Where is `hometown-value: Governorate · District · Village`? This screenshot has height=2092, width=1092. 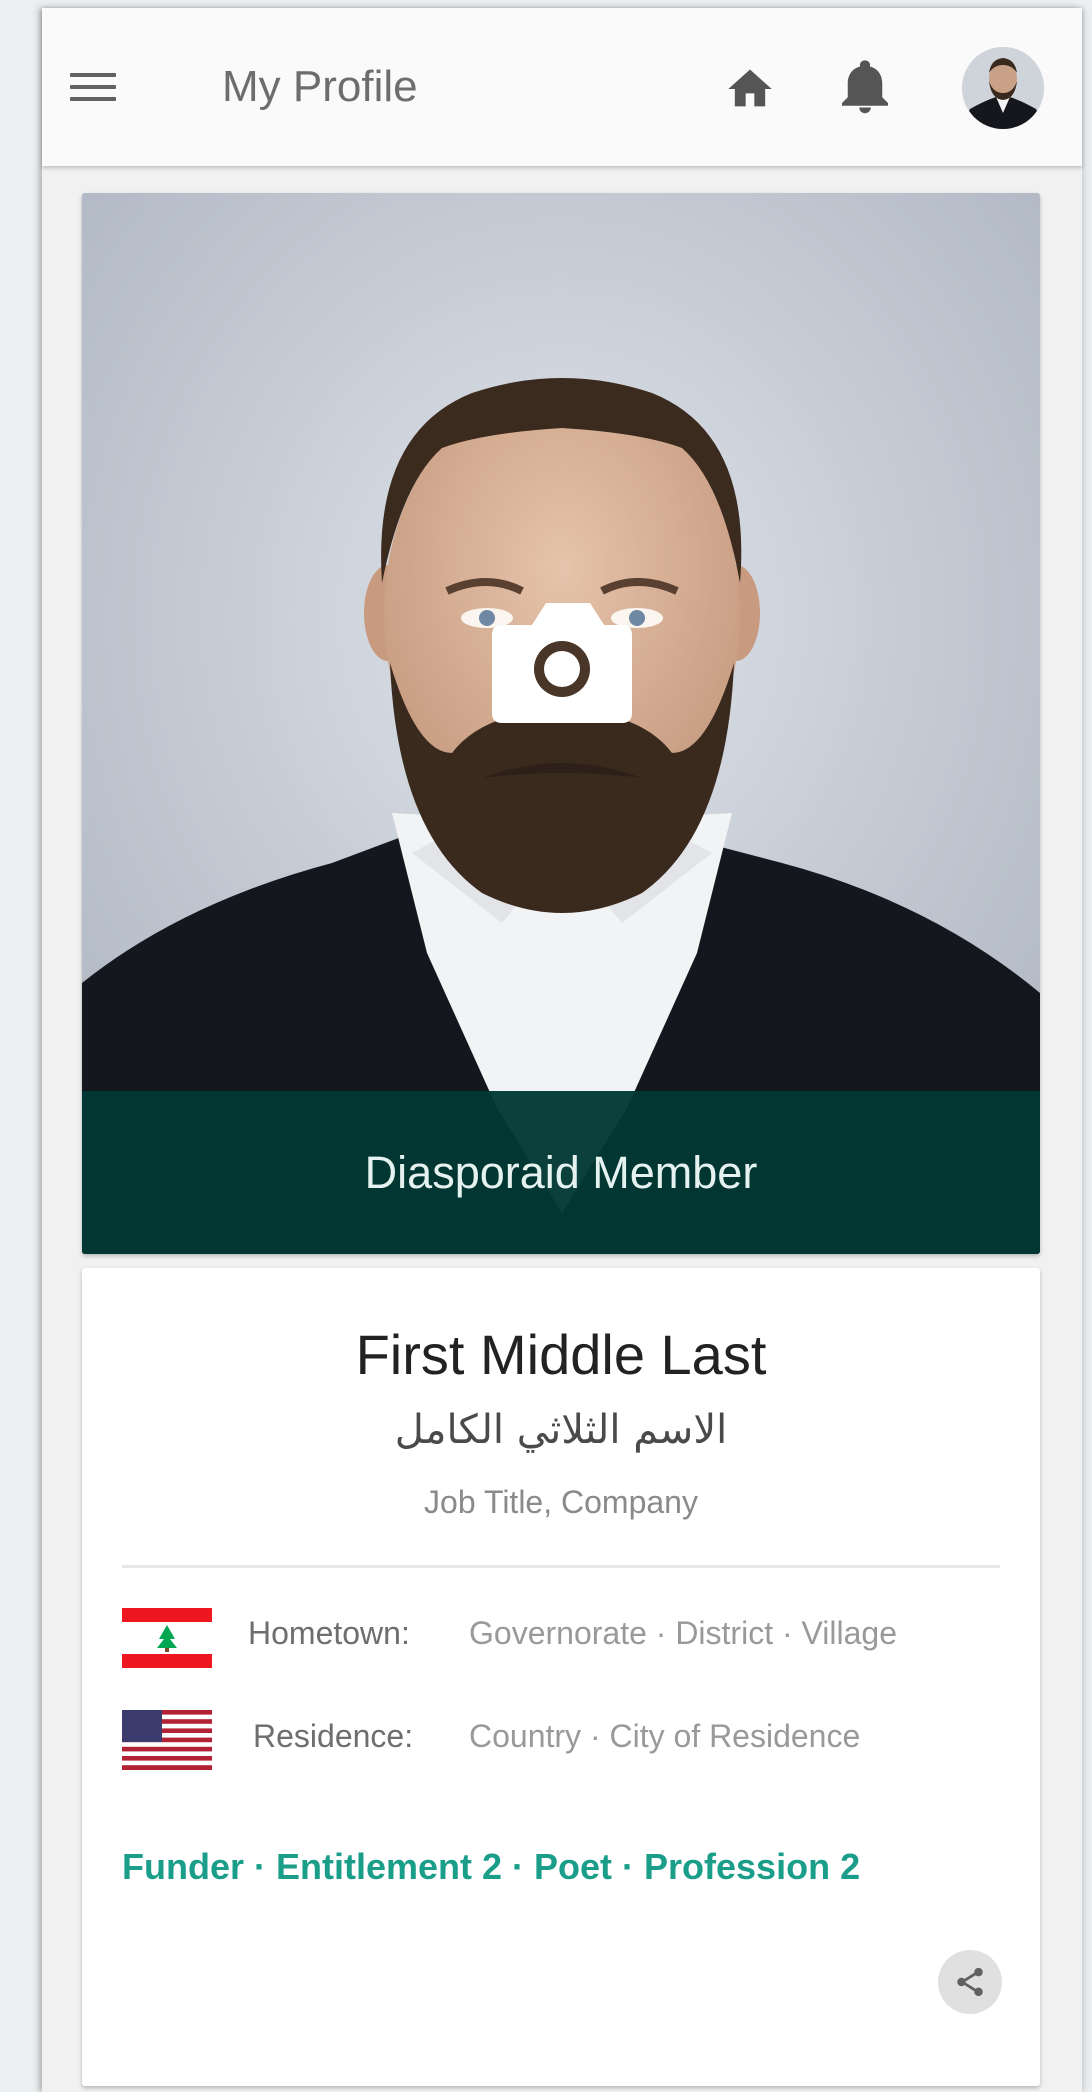 hometown-value: Governorate · District · Village is located at coordinates (683, 1633).